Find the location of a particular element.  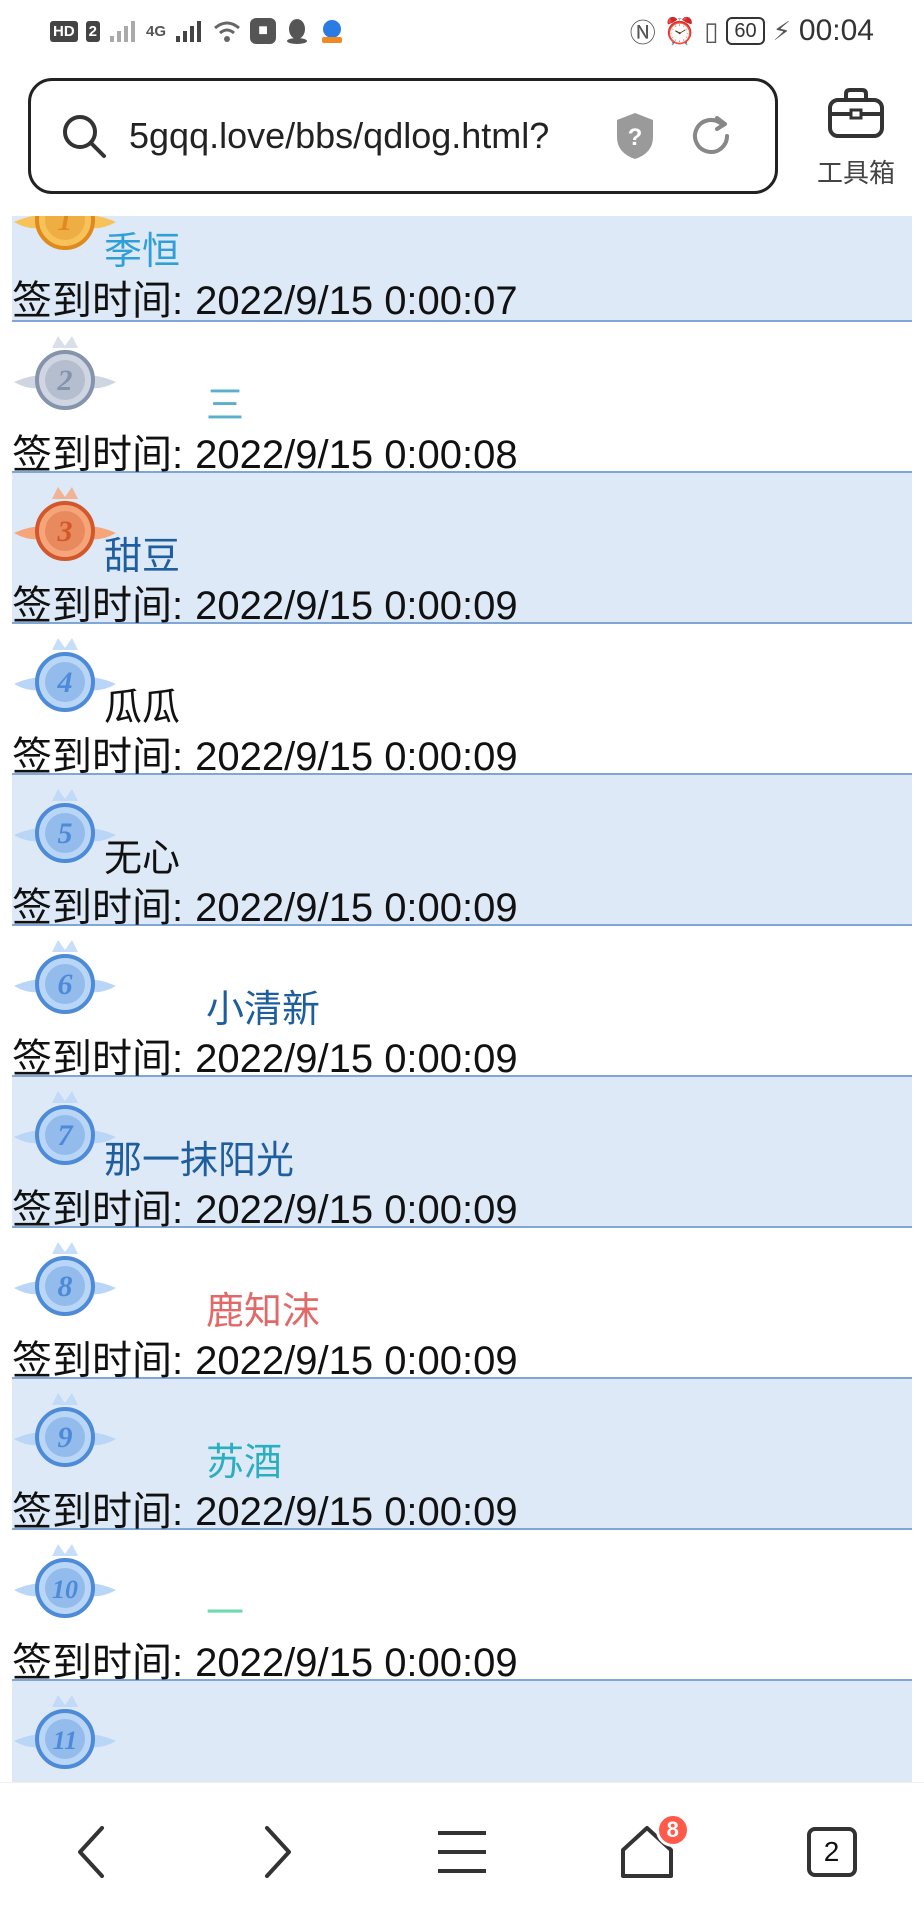

rank-number: 2 is located at coordinates (65, 380).